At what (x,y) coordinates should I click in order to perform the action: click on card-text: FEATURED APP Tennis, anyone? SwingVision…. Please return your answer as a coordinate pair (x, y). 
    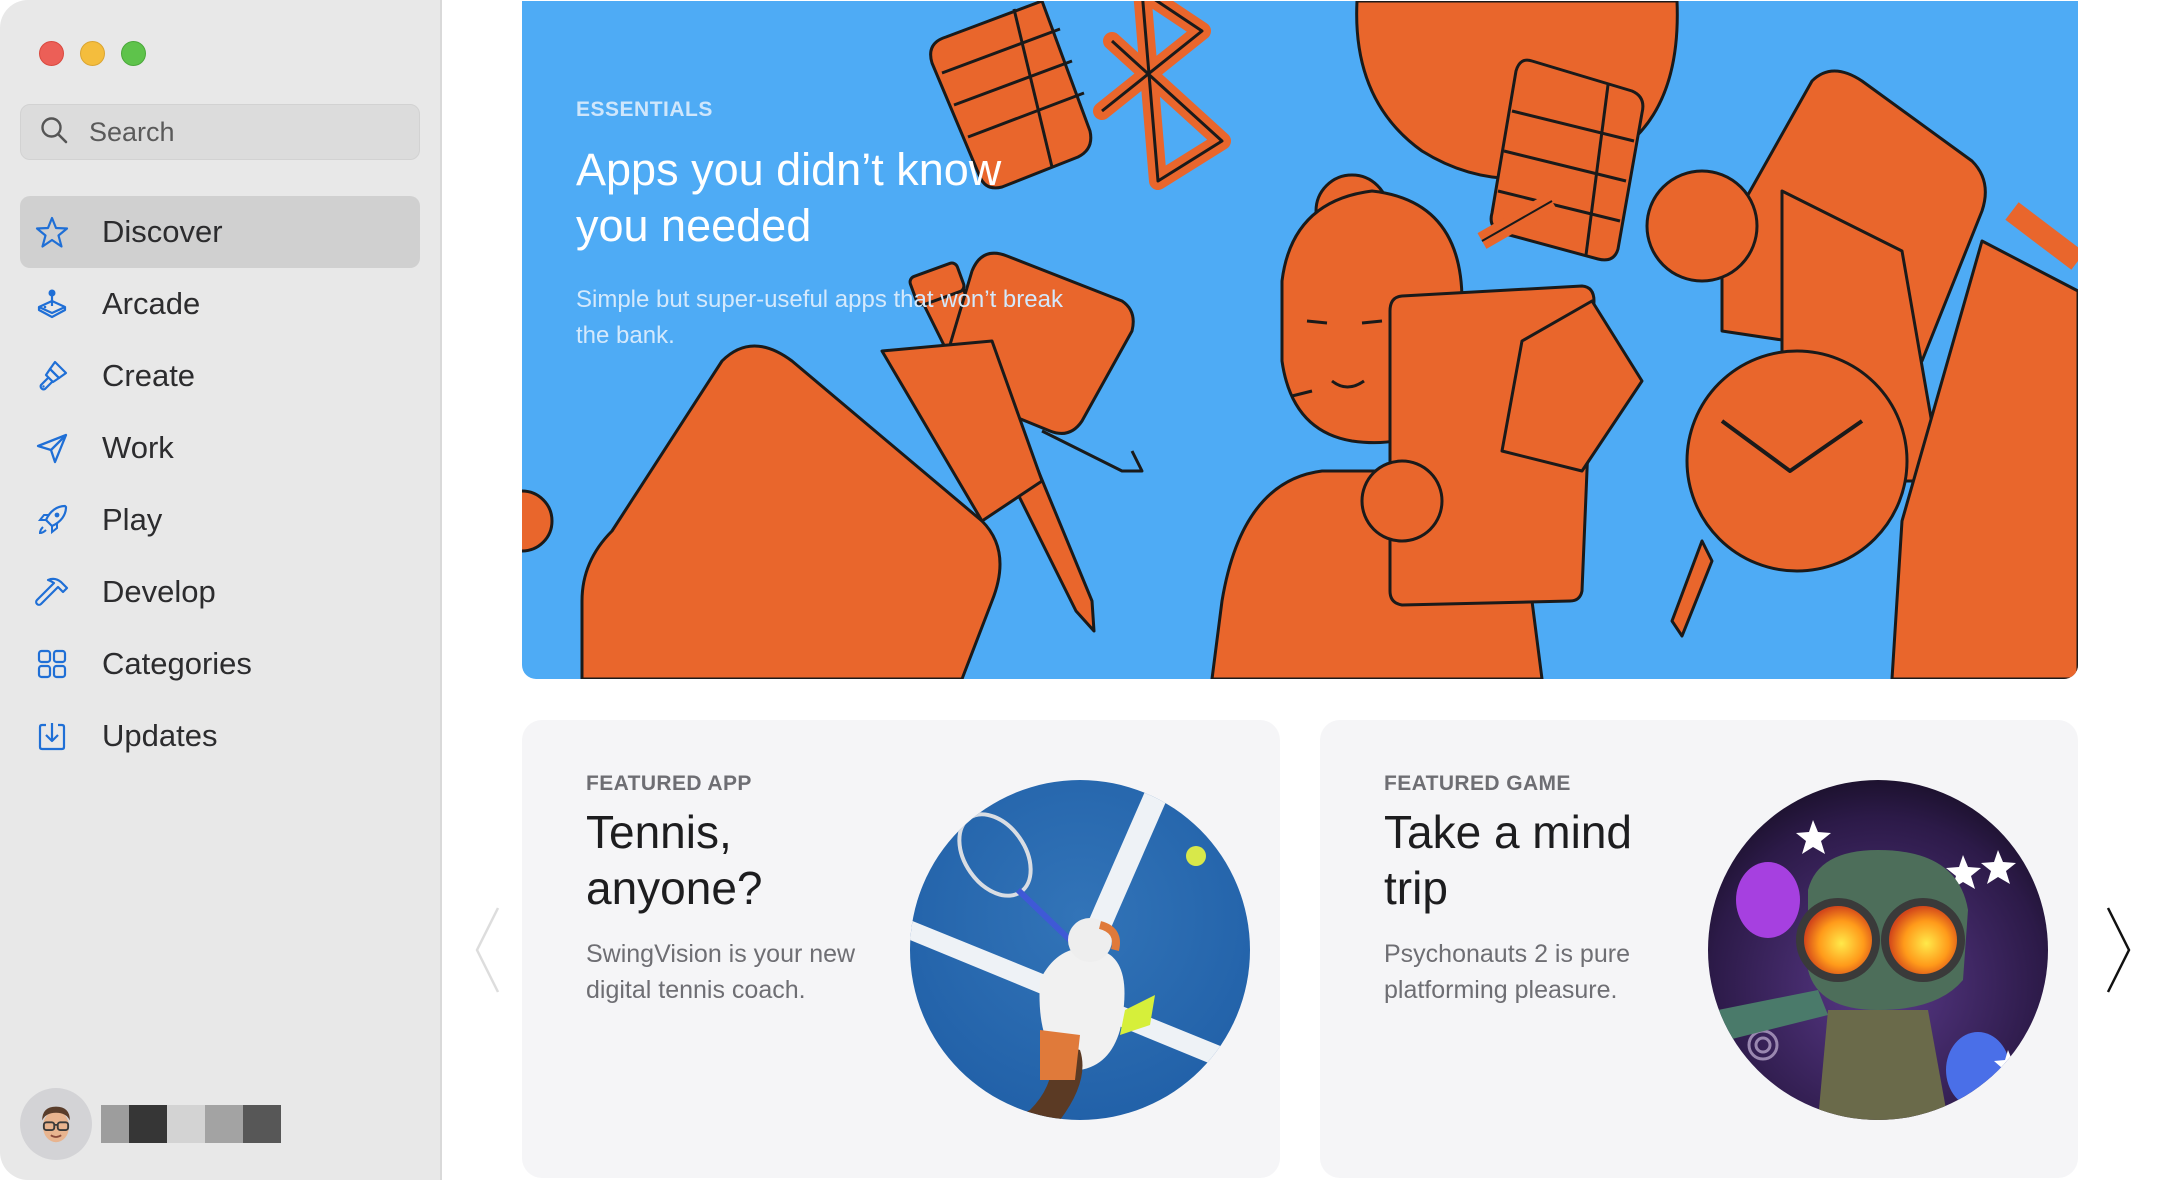
    Looking at the image, I should click on (736, 890).